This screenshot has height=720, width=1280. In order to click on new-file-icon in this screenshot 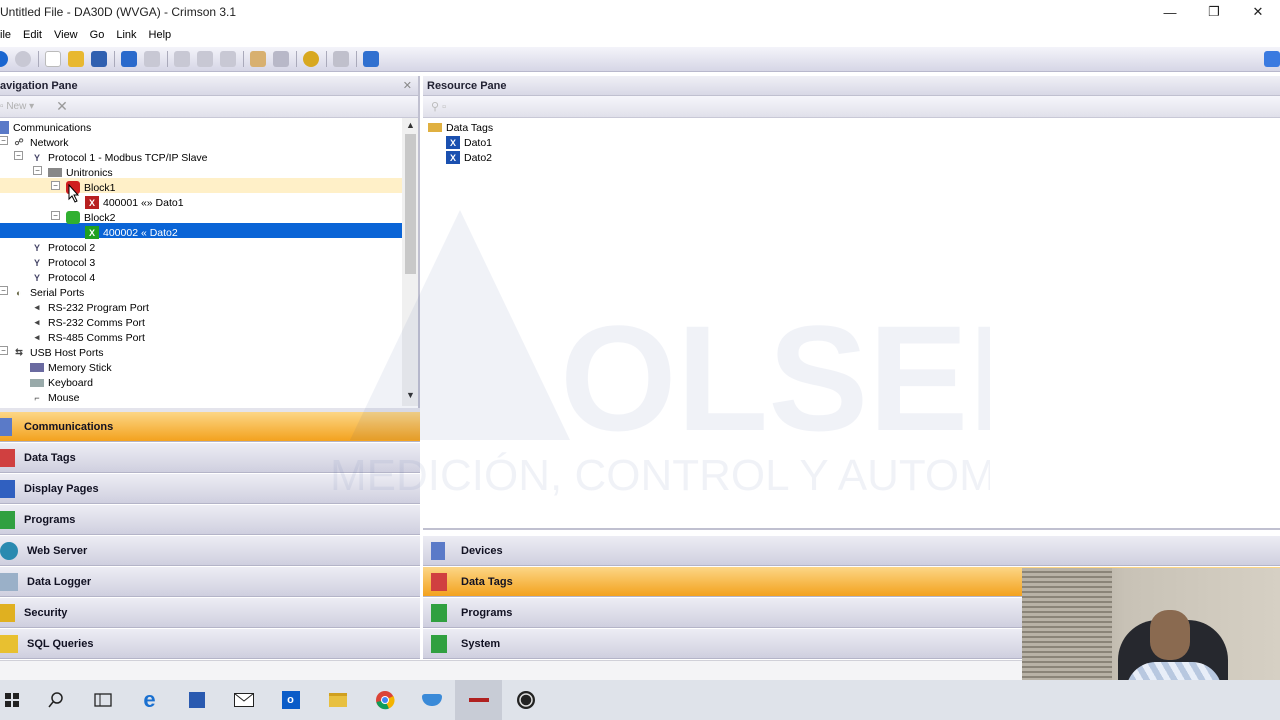, I will do `click(53, 59)`.